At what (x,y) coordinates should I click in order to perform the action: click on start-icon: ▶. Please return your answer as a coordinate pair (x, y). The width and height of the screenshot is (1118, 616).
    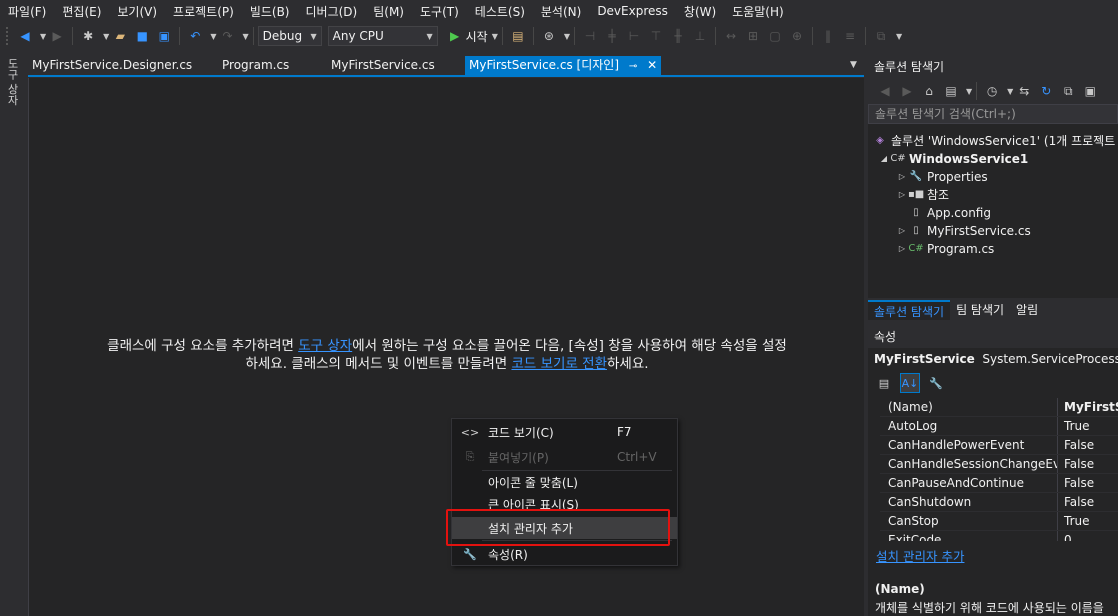
    Looking at the image, I should click on (455, 36).